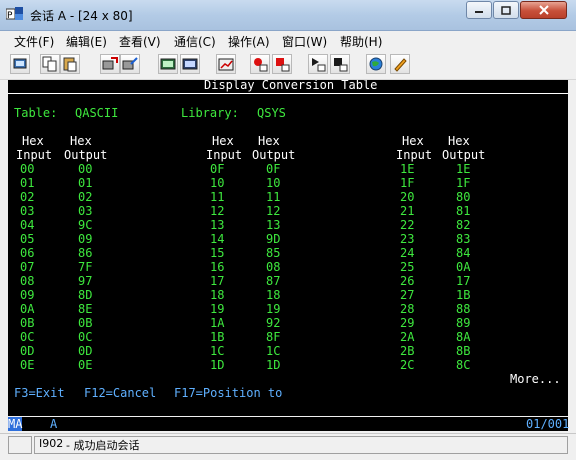  I want to click on hex-output-cell: 0E, so click(85, 365).